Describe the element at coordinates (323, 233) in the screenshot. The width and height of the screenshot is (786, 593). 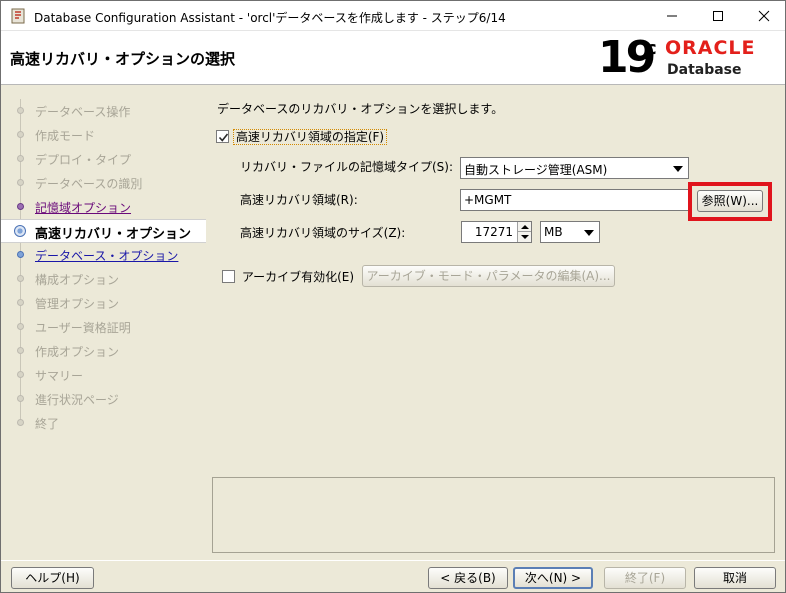
I see `fra-size-label: 高速リカバリ領域のサイズ(Z):` at that location.